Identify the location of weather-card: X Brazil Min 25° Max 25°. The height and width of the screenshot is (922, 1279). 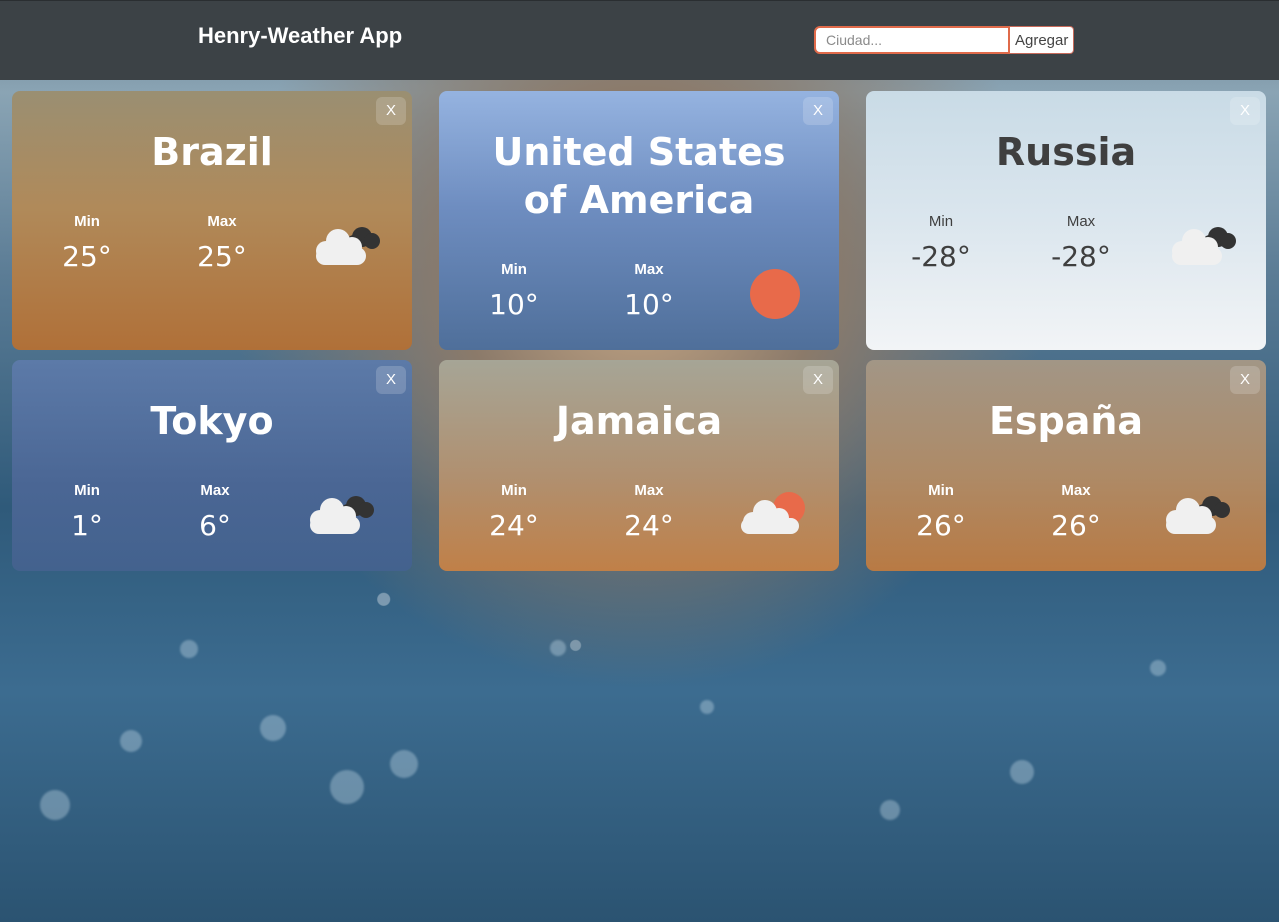
(212, 220).